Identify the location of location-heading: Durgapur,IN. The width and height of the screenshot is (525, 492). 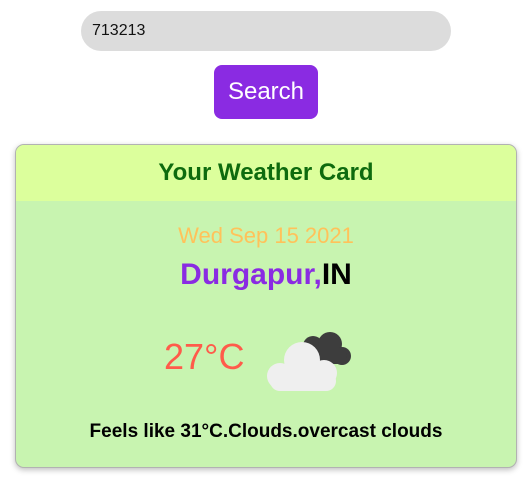
(266, 275).